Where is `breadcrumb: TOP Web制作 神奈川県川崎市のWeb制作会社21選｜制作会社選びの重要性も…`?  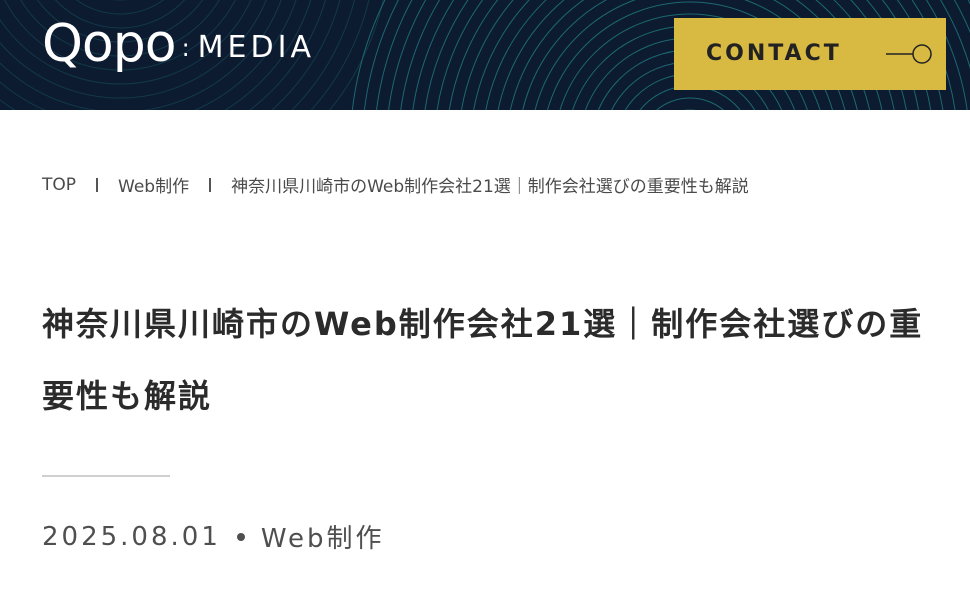 breadcrumb: TOP Web制作 神奈川県川崎市のWeb制作会社21選｜制作会社選びの重要性も… is located at coordinates (395, 185).